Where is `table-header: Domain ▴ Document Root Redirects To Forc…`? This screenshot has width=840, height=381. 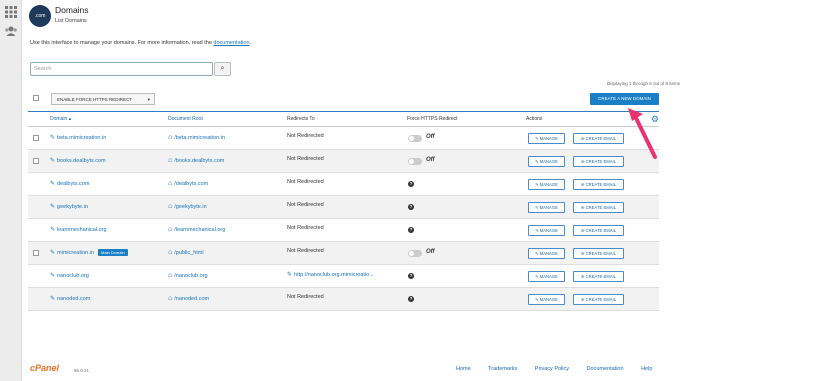
table-header: Domain ▴ Document Root Redirects To Forc… is located at coordinates (343, 119).